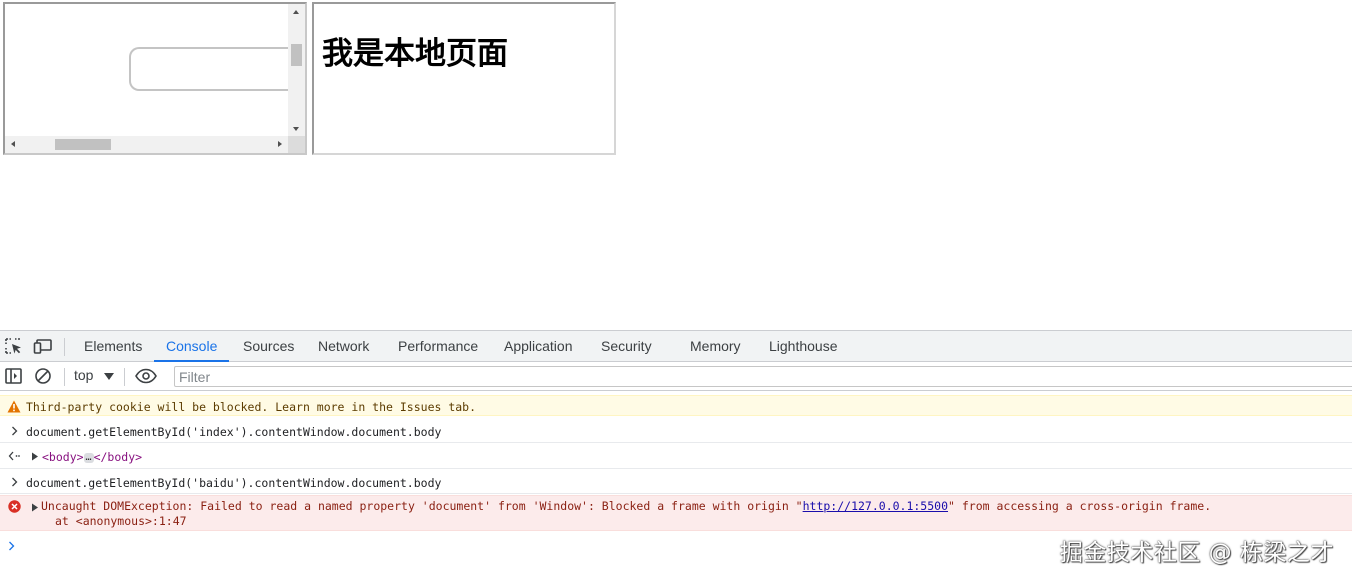 The image size is (1352, 581). Describe the element at coordinates (268, 346) in the screenshot. I see `tab-sources: Sources` at that location.